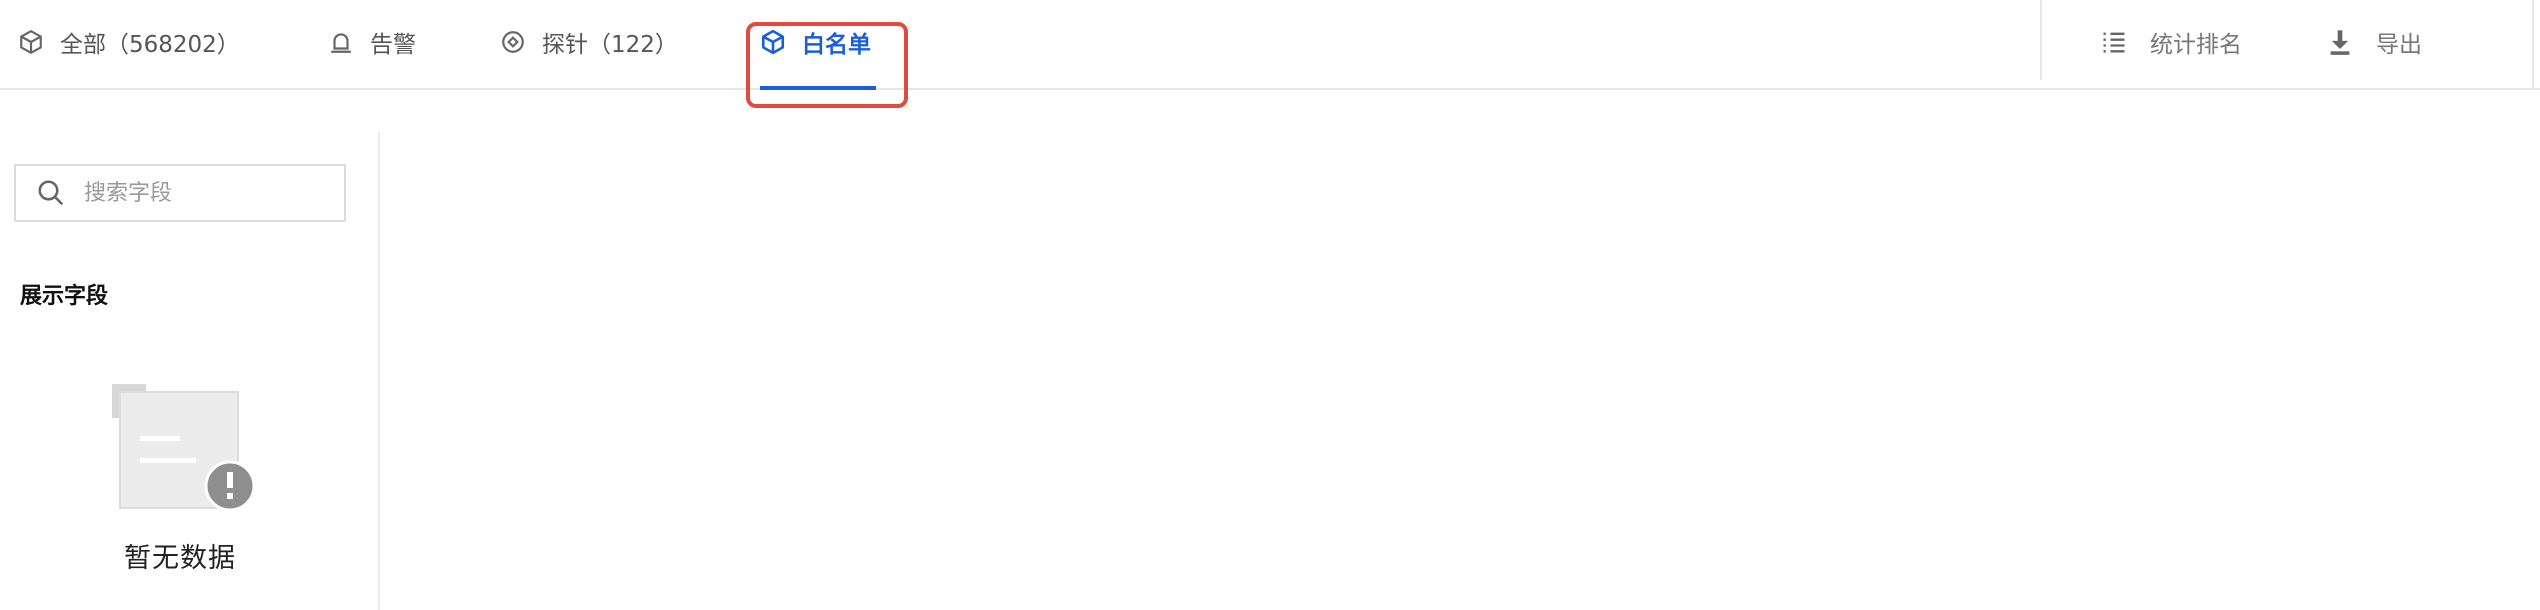 The height and width of the screenshot is (610, 2540). What do you see at coordinates (51, 193) in the screenshot?
I see `search-icon` at bounding box center [51, 193].